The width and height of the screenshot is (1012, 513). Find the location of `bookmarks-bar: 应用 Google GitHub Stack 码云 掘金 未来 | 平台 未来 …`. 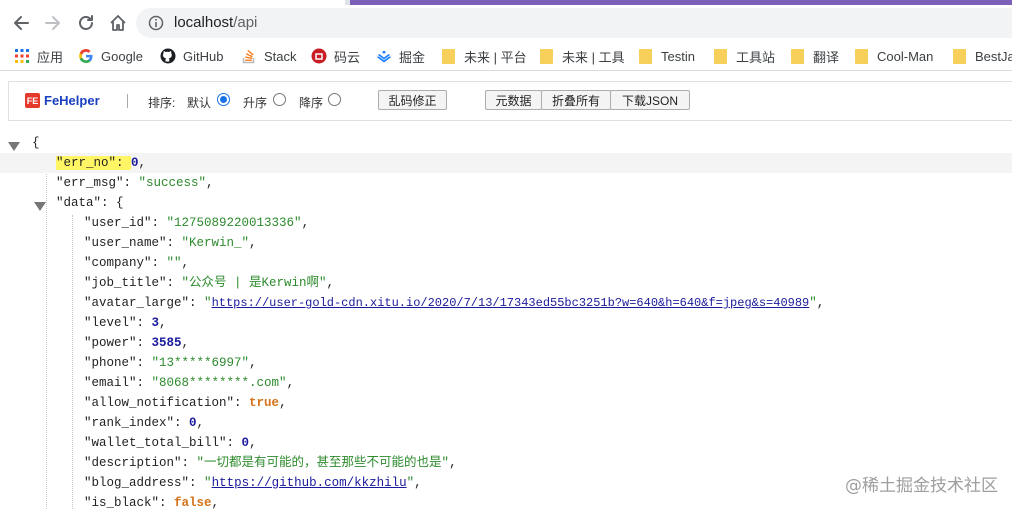

bookmarks-bar: 应用 Google GitHub Stack 码云 掘金 未来 | 平台 未来 … is located at coordinates (506, 56).